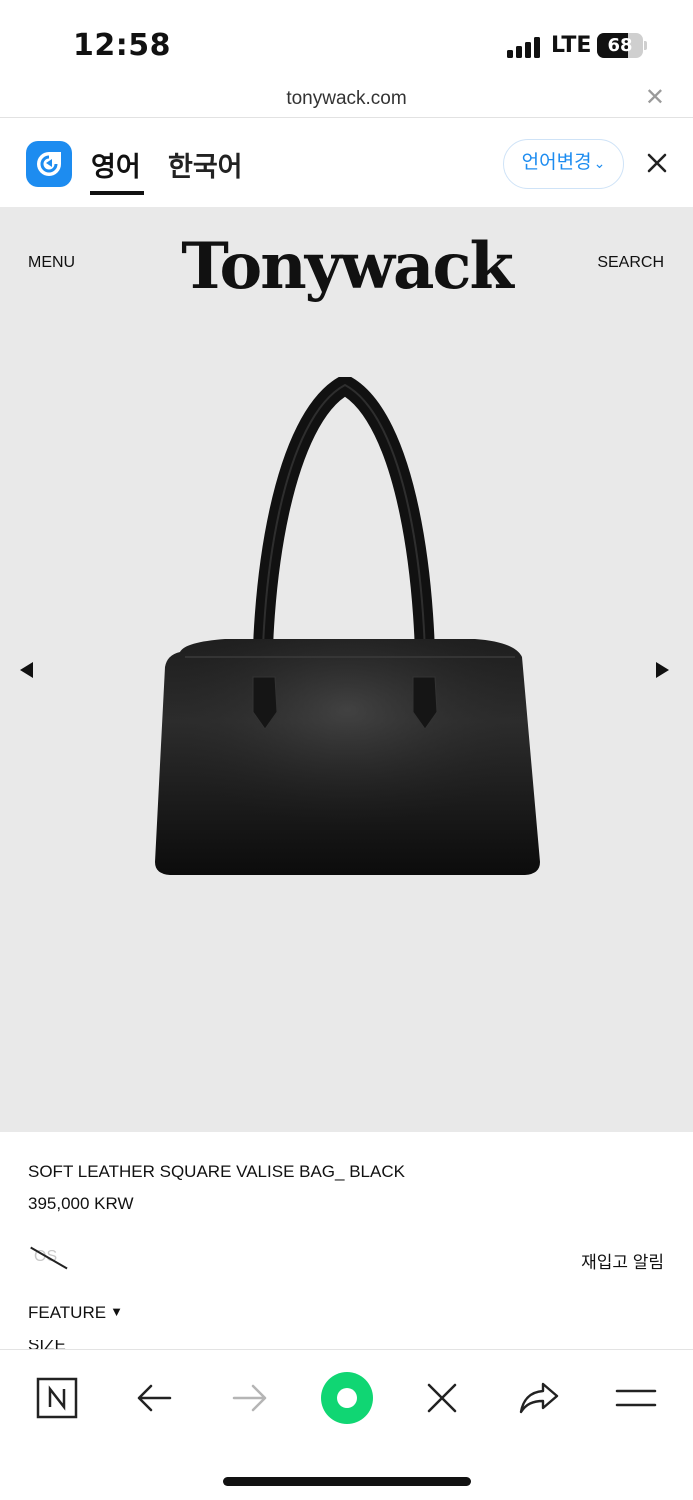  Describe the element at coordinates (216, 1171) in the screenshot. I see `product-title: SOFT LEATHER SQUARE VALISE BAG_ BLACK` at that location.